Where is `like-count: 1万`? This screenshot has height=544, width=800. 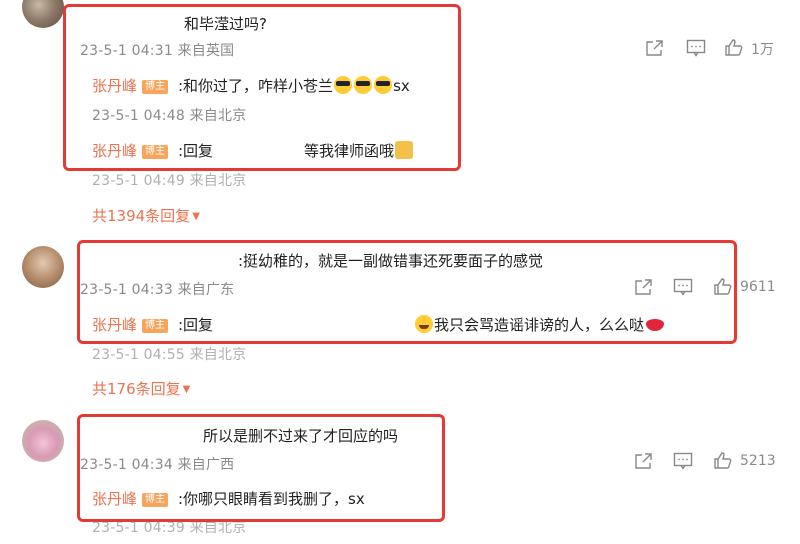 like-count: 1万 is located at coordinates (762, 50).